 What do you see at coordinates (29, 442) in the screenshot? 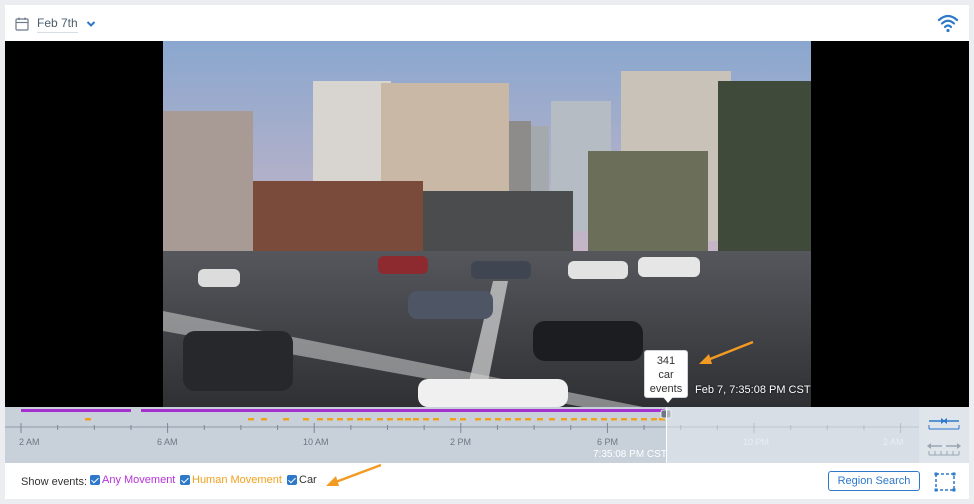
I see `timeline-tick-label: 2 AM` at bounding box center [29, 442].